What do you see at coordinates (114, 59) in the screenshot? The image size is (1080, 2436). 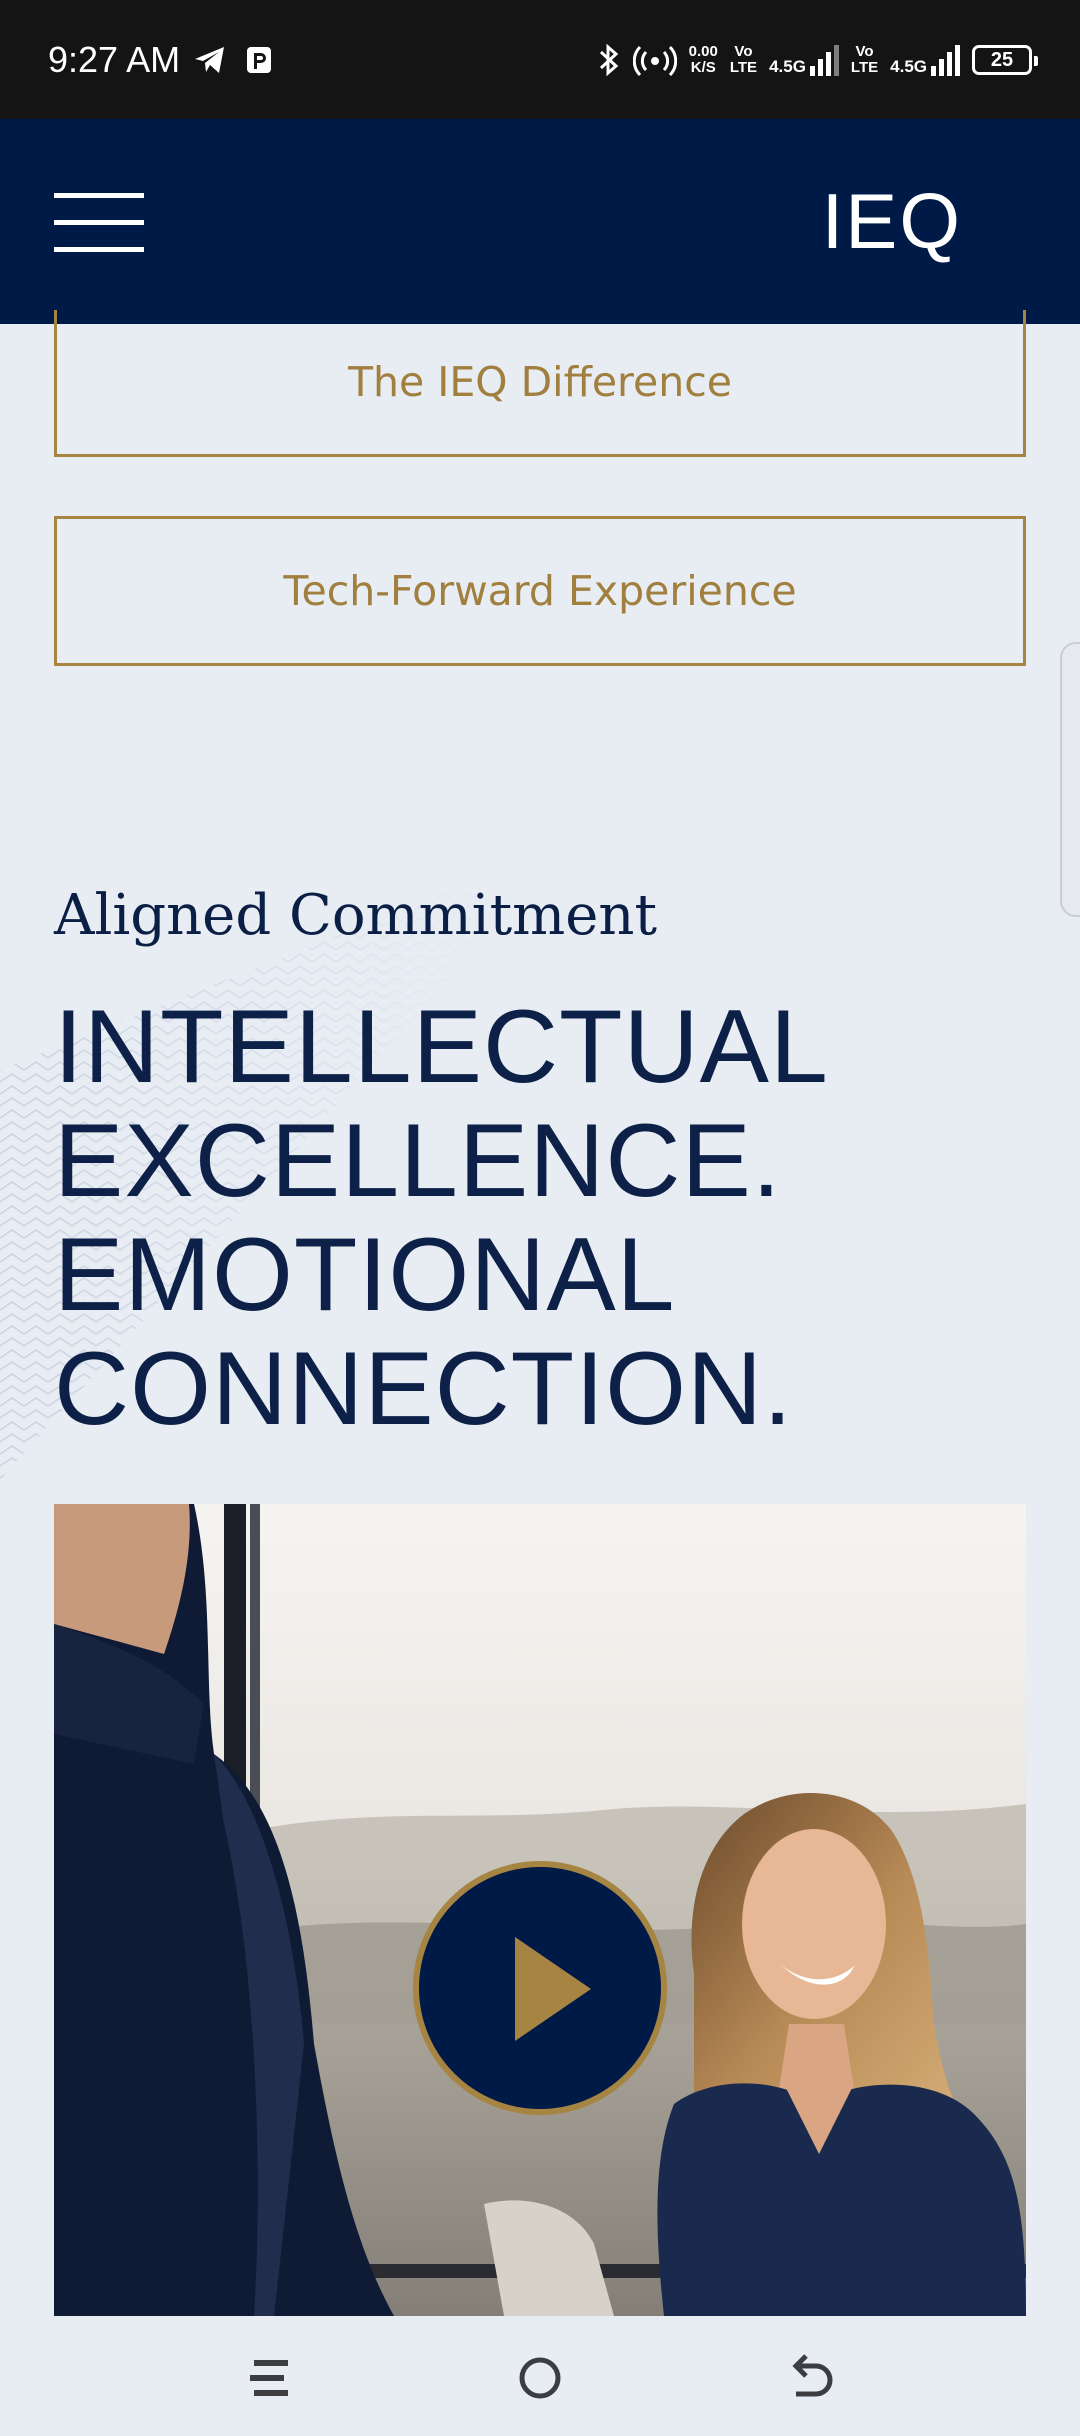 I see `status-time: 9:27 AM` at bounding box center [114, 59].